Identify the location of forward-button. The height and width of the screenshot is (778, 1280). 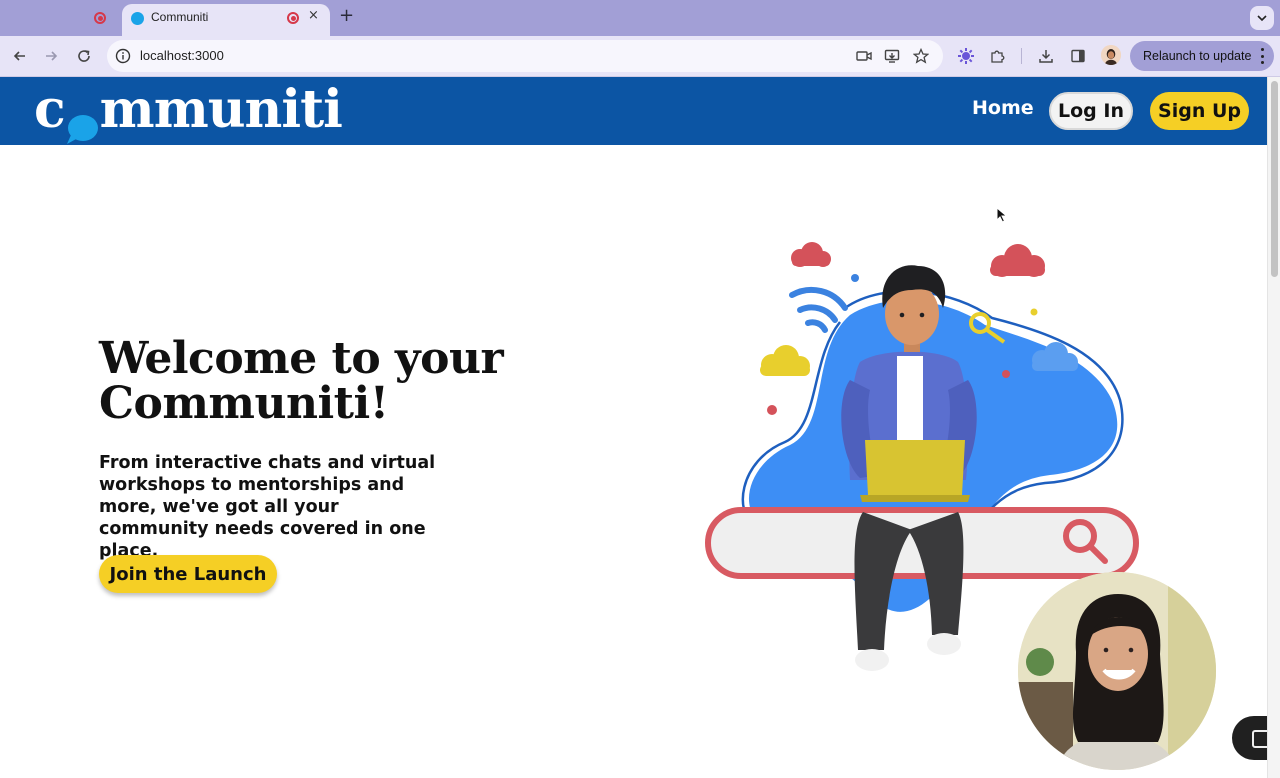
(51, 56).